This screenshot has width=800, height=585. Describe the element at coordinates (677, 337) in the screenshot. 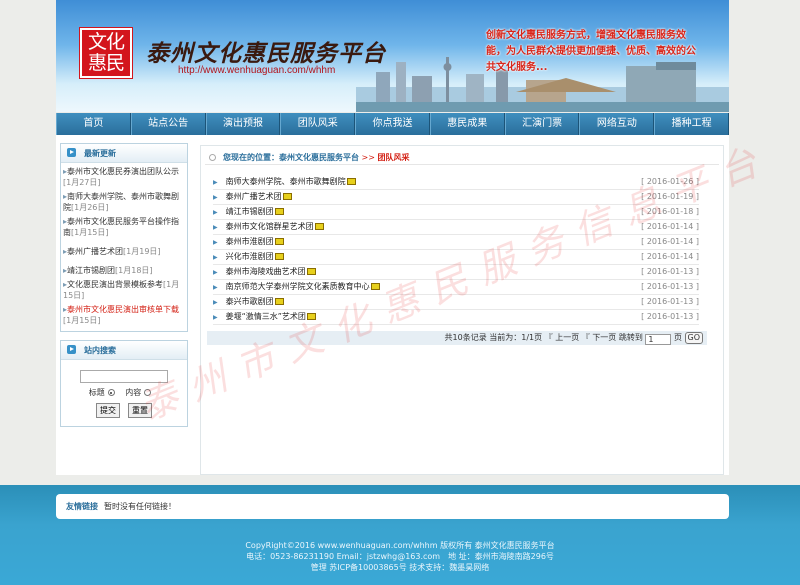

I see `page-unit: 页` at that location.